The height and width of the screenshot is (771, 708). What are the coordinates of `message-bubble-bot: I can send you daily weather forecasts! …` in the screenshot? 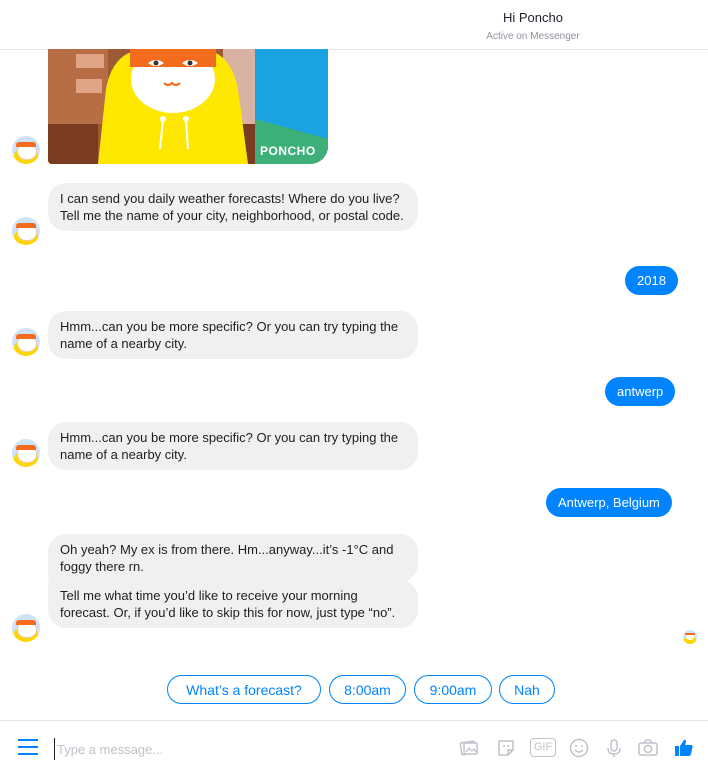 It's located at (233, 207).